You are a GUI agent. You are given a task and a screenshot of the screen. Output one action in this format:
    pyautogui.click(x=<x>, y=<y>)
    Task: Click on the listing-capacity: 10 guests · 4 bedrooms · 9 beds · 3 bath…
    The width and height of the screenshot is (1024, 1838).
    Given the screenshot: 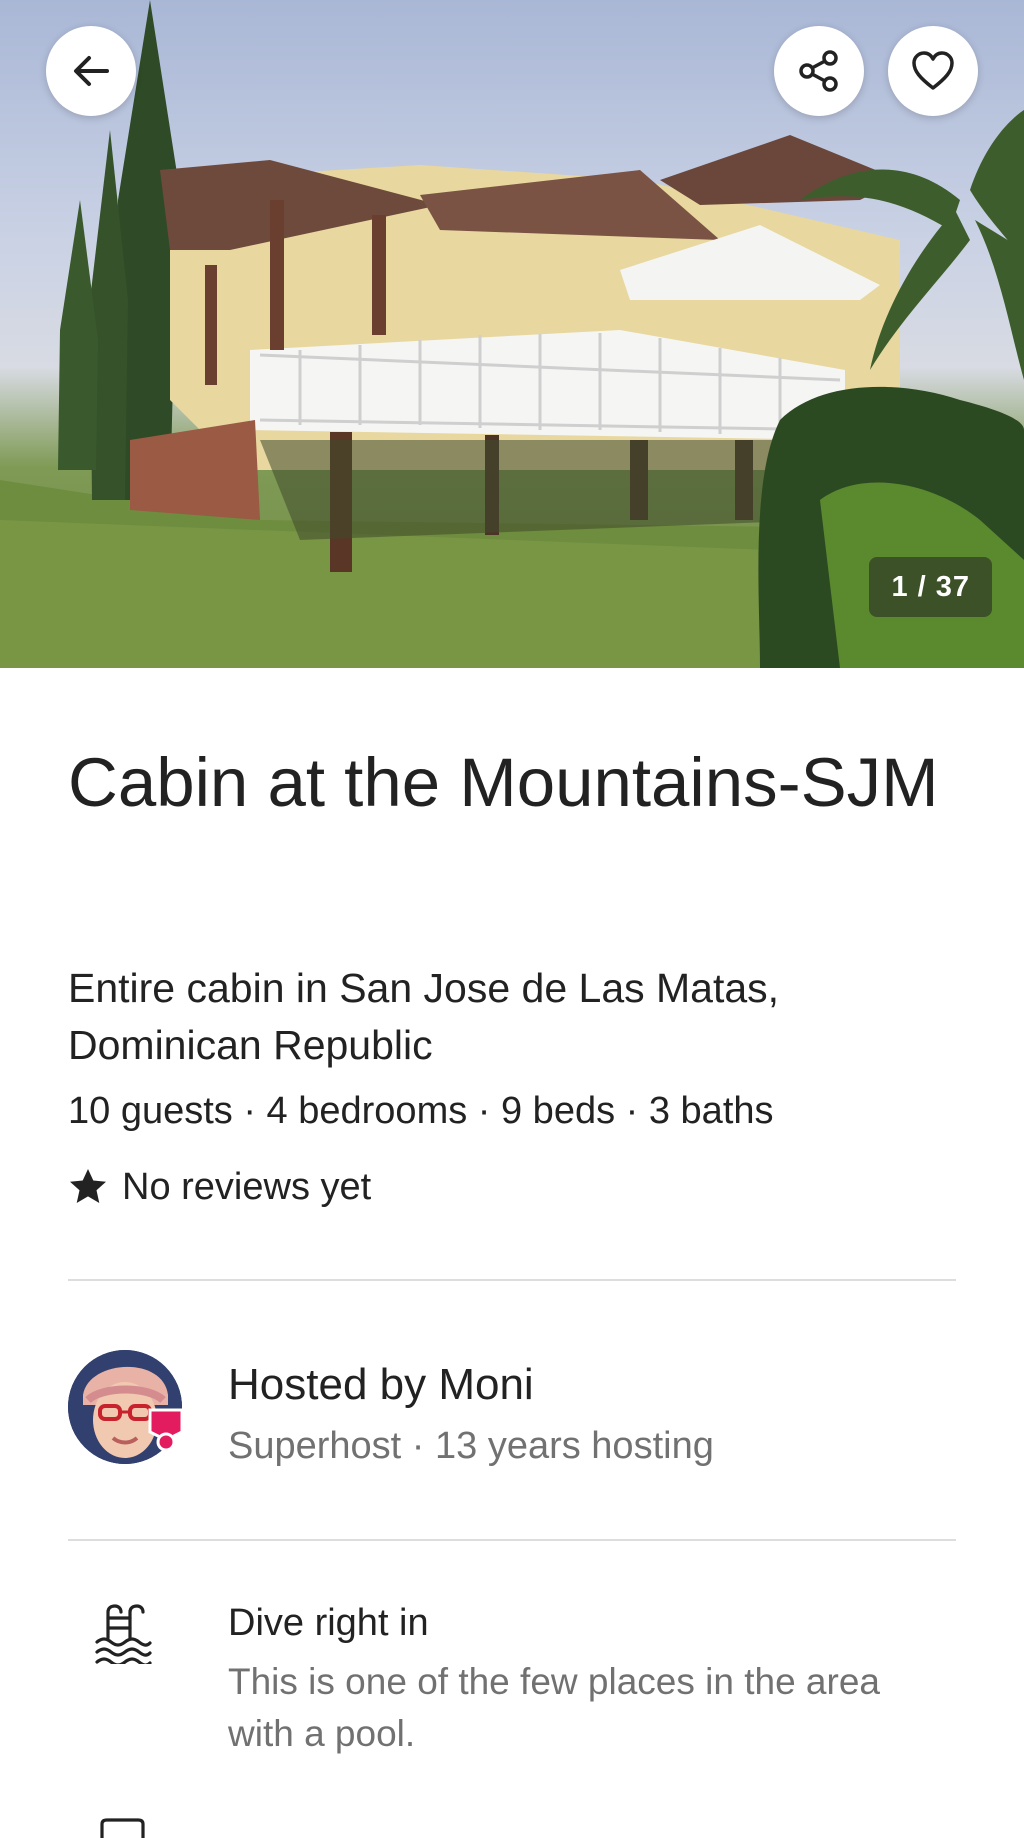 What is the action you would take?
    pyautogui.click(x=421, y=1111)
    